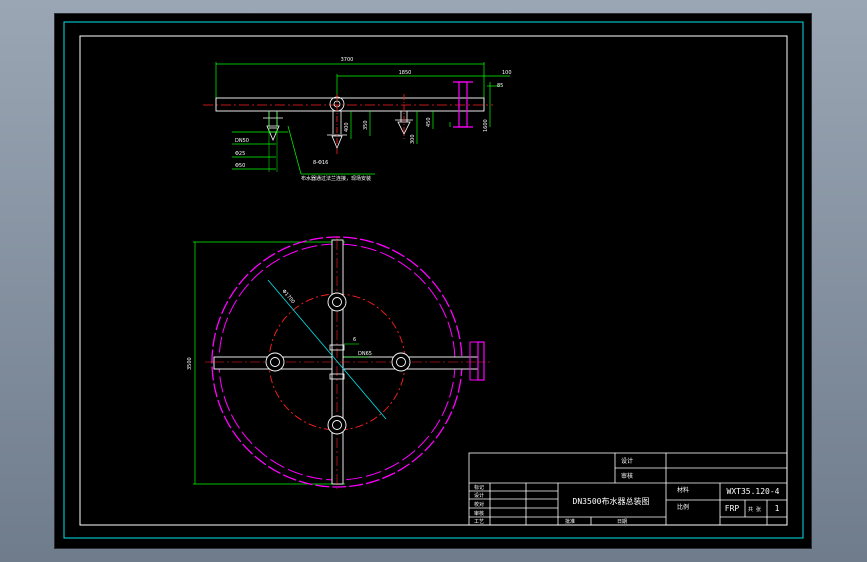 The width and height of the screenshot is (867, 562). What do you see at coordinates (486, 125) in the screenshot?
I see `dim-flange-height: 1600` at bounding box center [486, 125].